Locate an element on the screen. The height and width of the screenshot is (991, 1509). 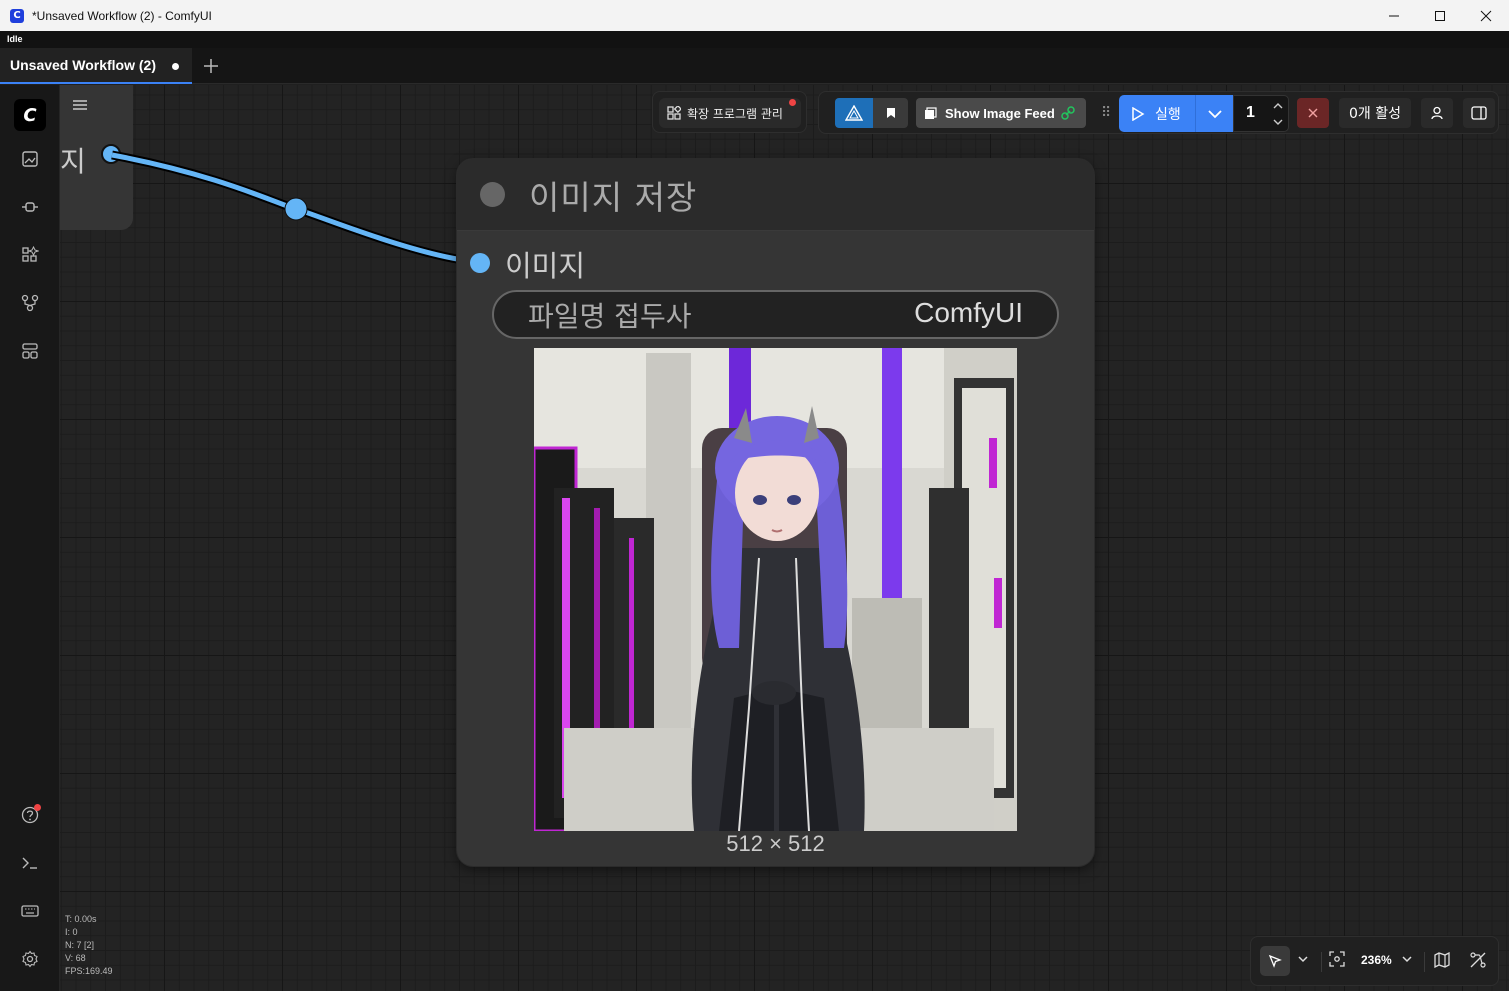
stat-visible: V: 68 is located at coordinates (75, 958).